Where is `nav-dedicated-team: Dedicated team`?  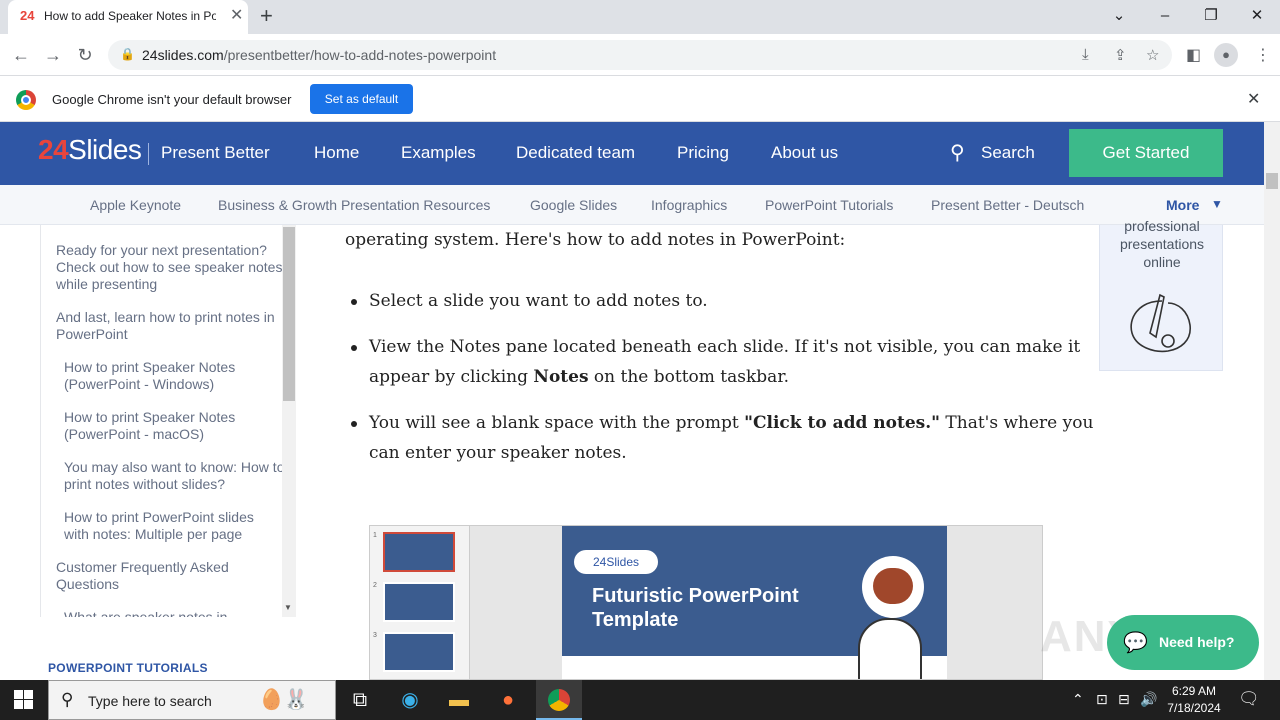
nav-dedicated-team: Dedicated team is located at coordinates (575, 153).